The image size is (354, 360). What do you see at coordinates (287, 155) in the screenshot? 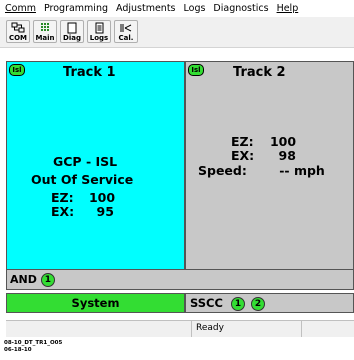
I see `ex-value: 98` at bounding box center [287, 155].